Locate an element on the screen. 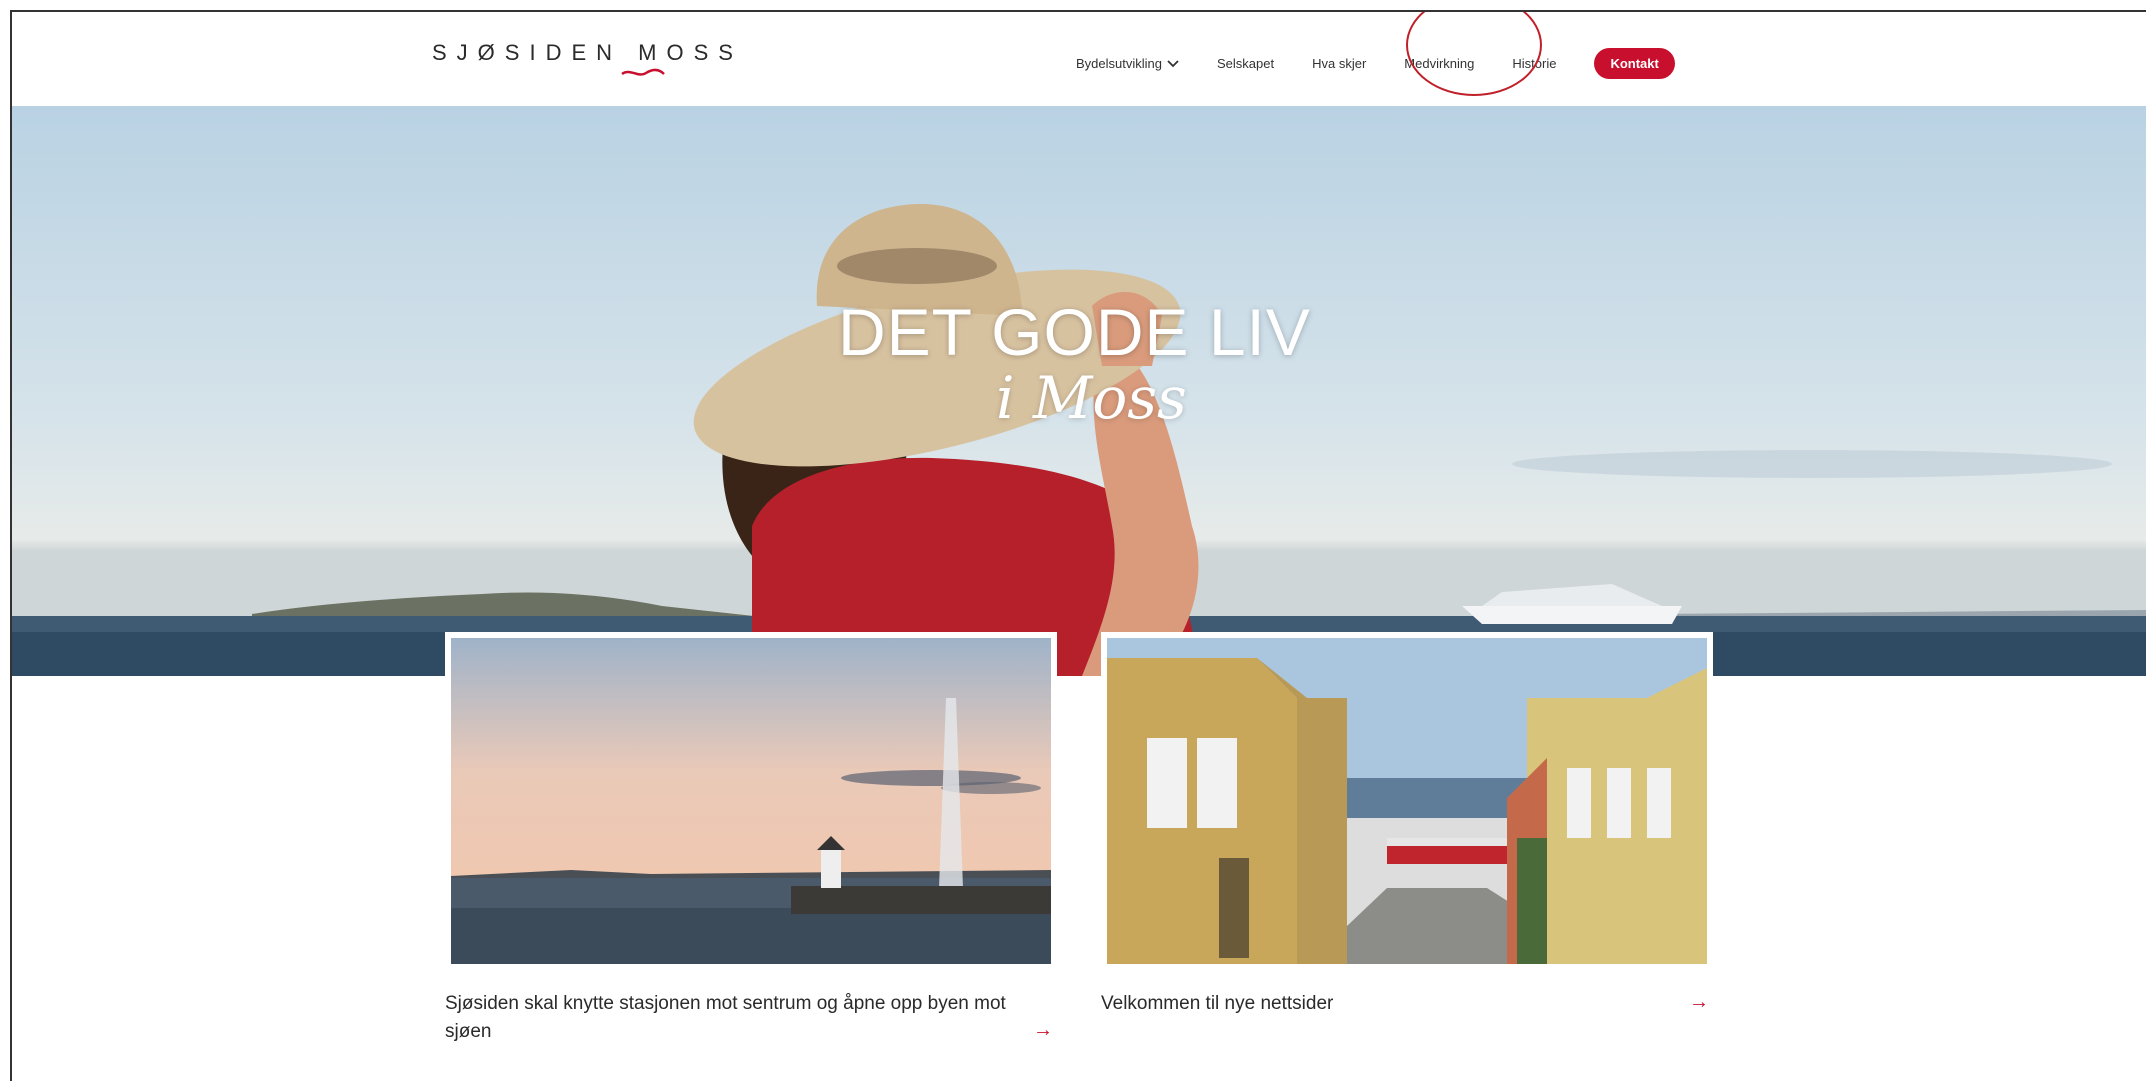 This screenshot has width=2146, height=1081. lighthouse-photo is located at coordinates (751, 801).